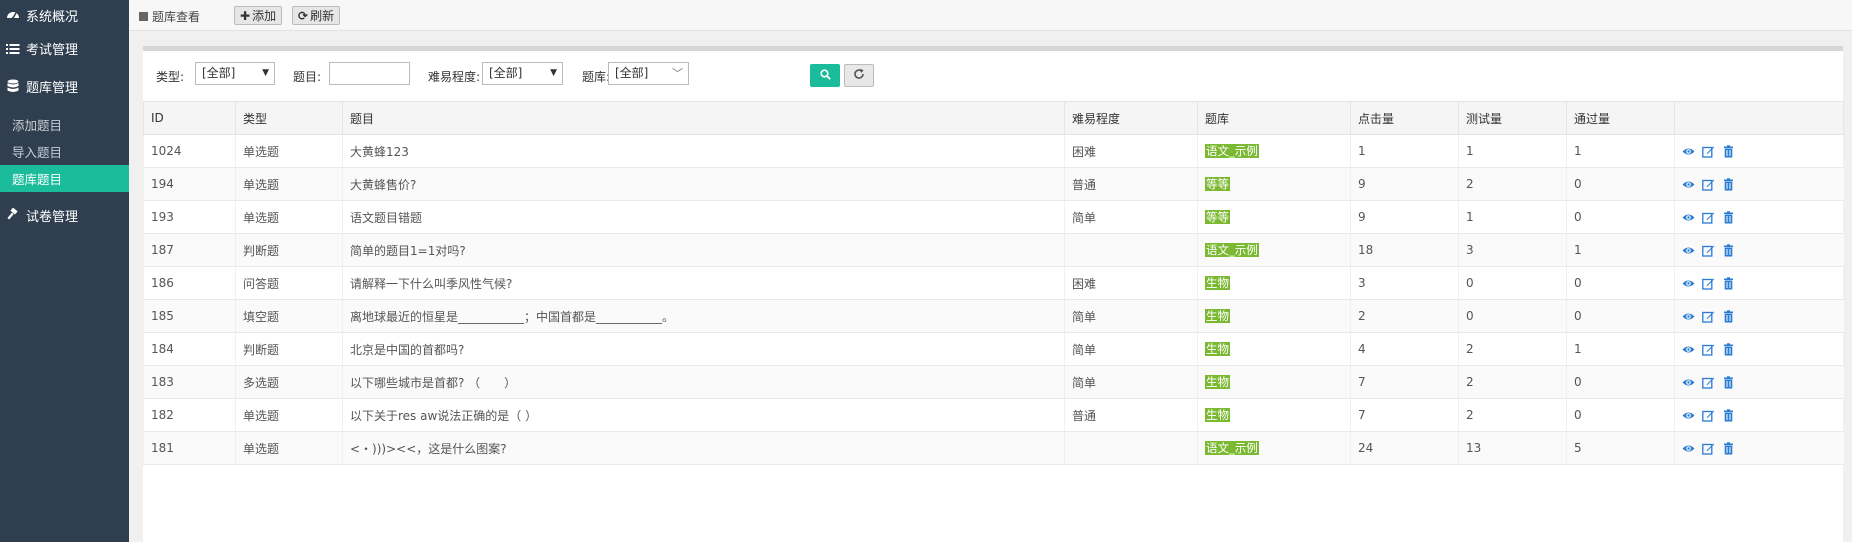  Describe the element at coordinates (1274, 118) in the screenshot. I see `column-header-bank: 题库` at that location.